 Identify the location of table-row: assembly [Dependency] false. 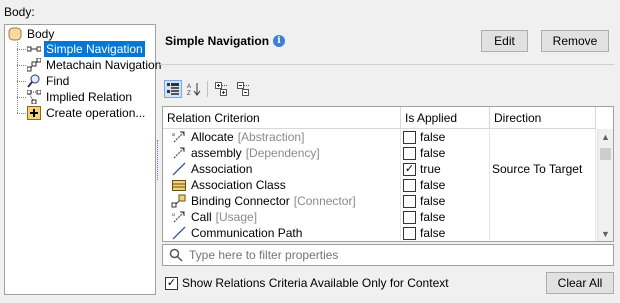
(379, 153).